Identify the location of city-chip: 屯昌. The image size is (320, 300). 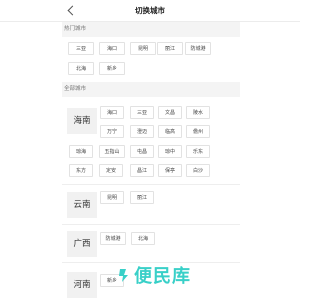
(142, 151).